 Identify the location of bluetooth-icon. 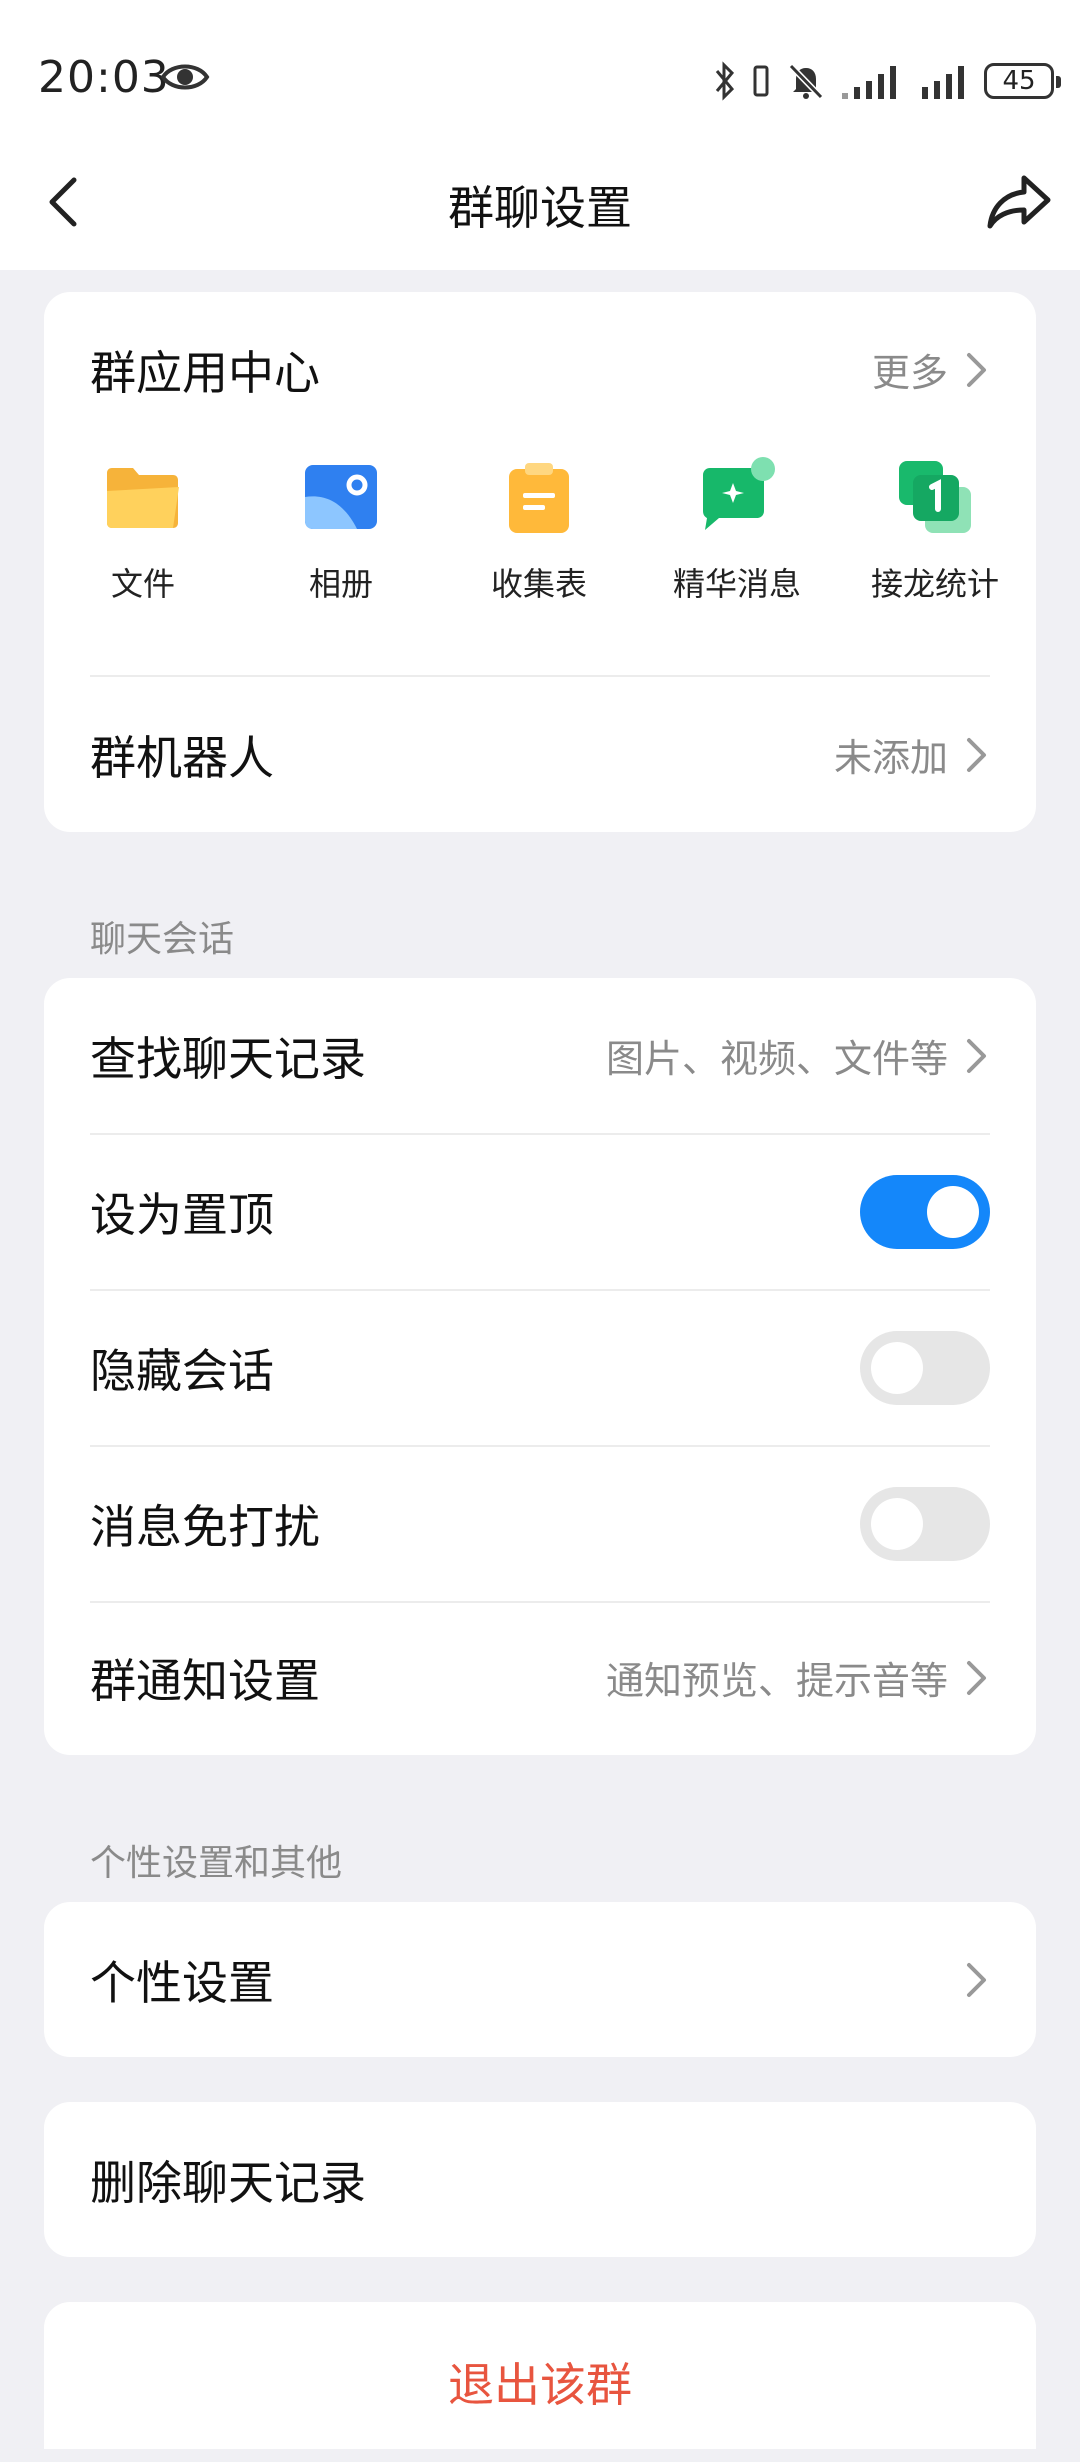
(725, 81).